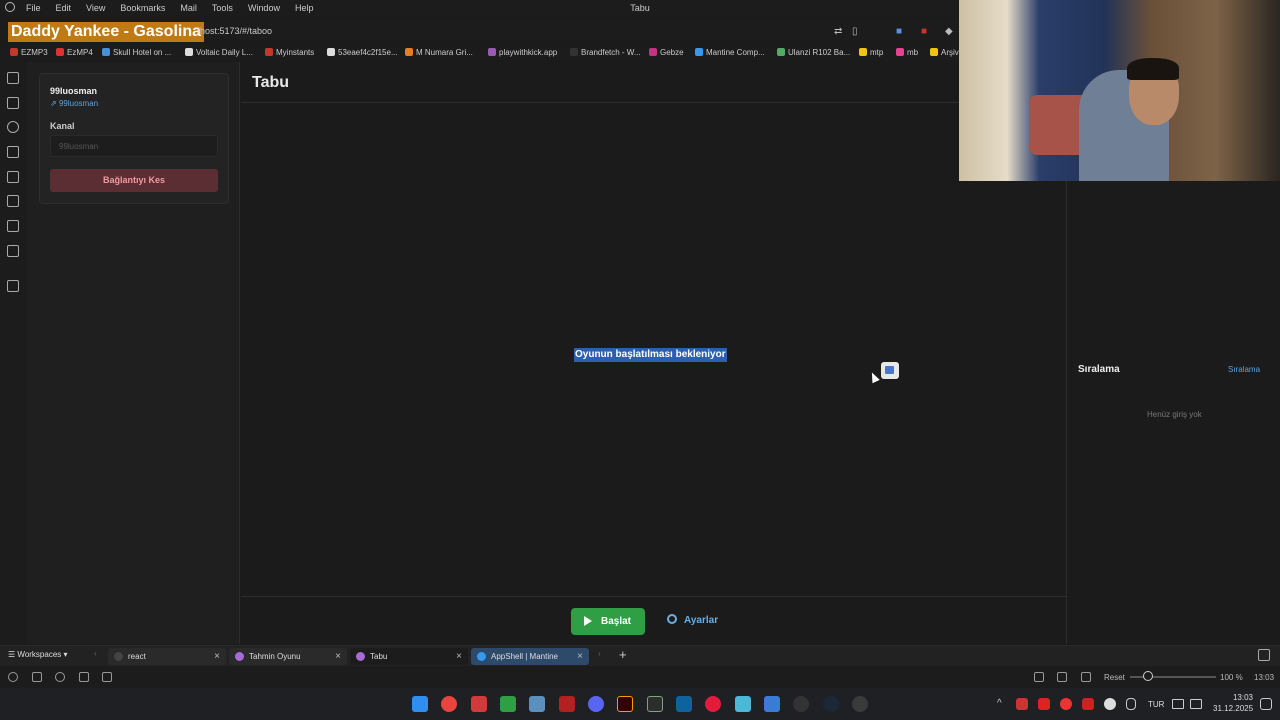 This screenshot has width=1280, height=720. Describe the element at coordinates (1178, 704) in the screenshot. I see `display-icon` at that location.